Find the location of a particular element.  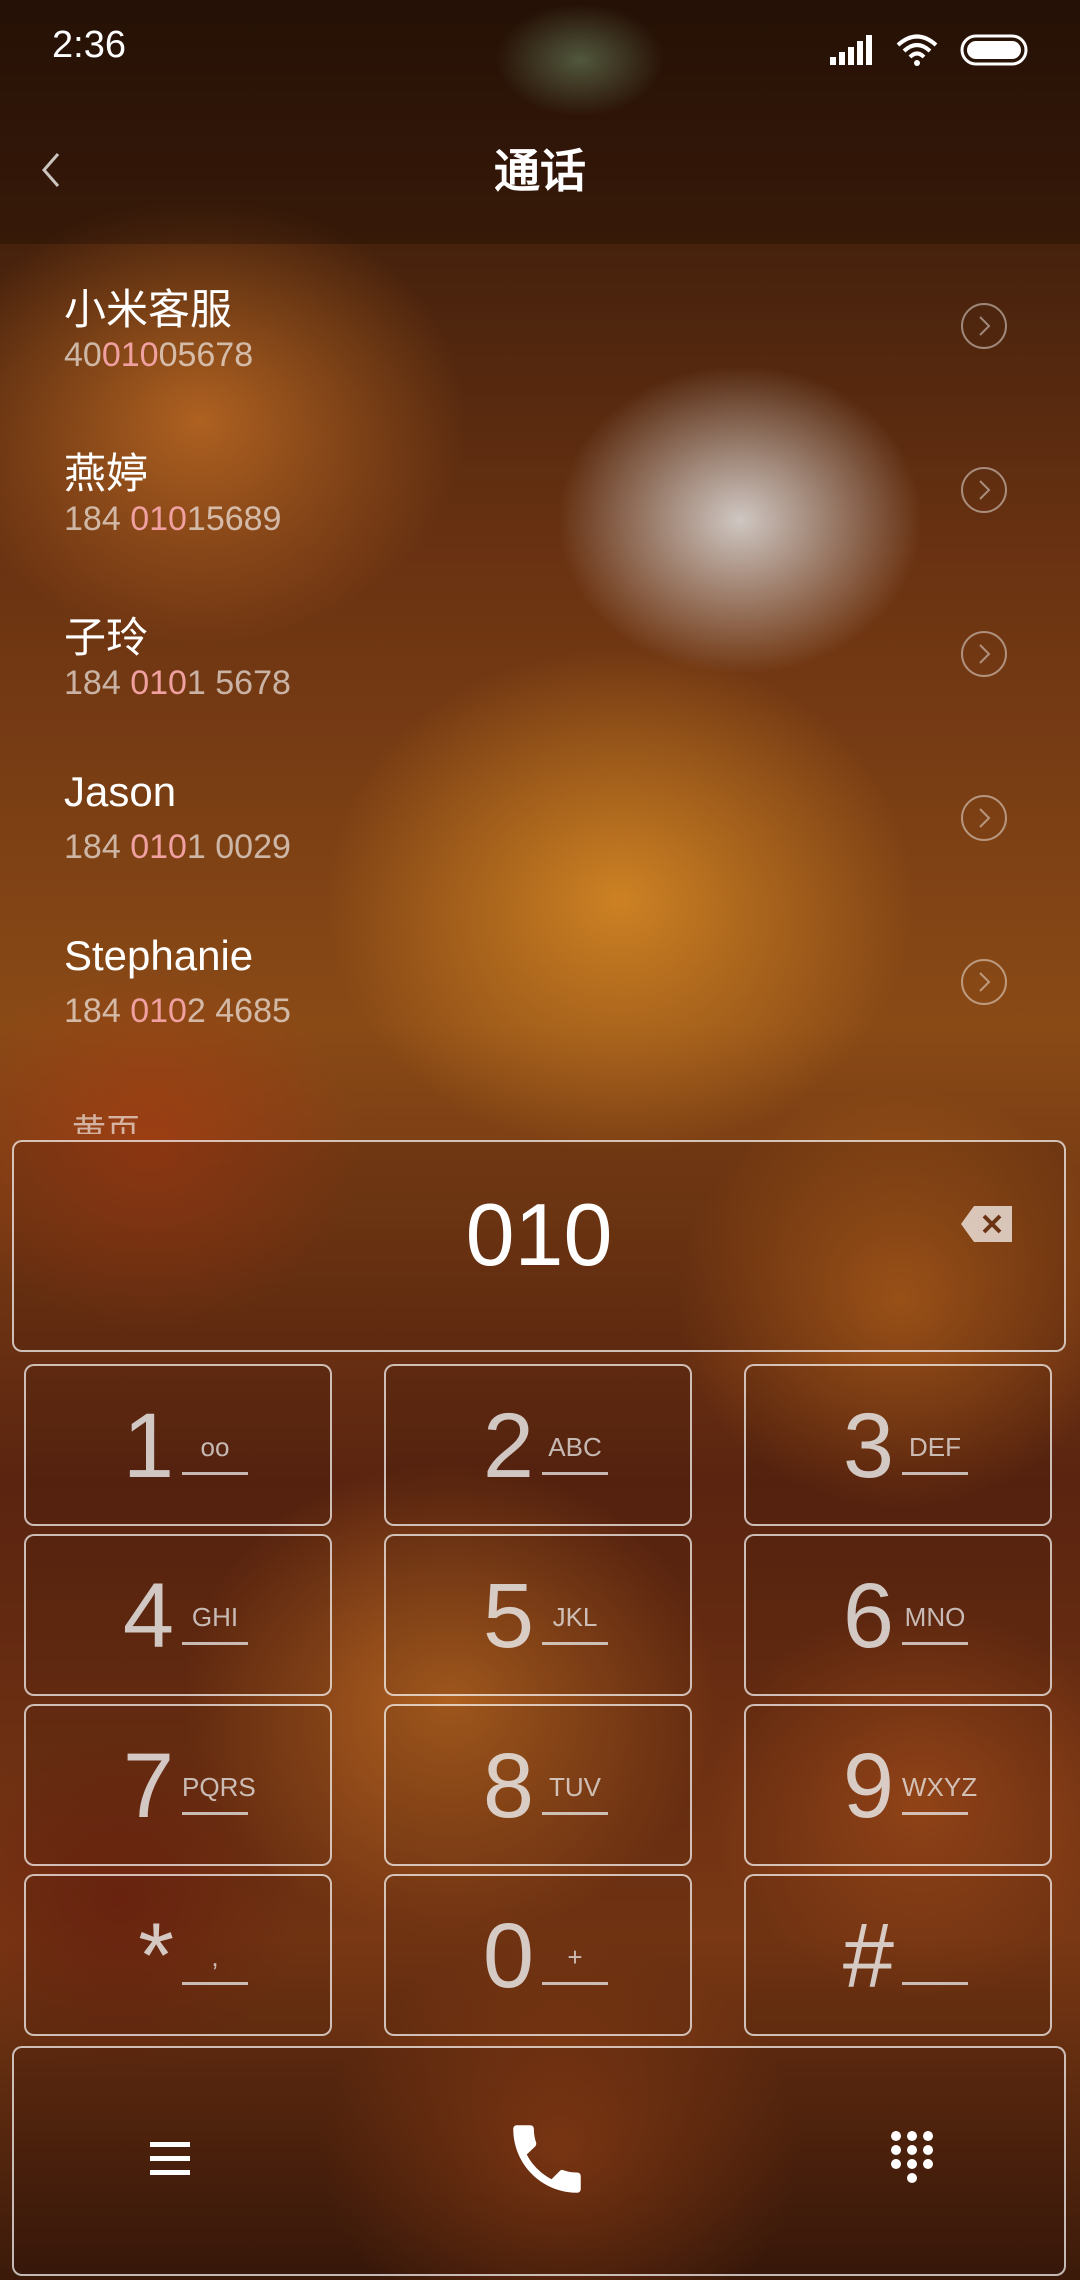

page-title: 通话 is located at coordinates (540, 171).